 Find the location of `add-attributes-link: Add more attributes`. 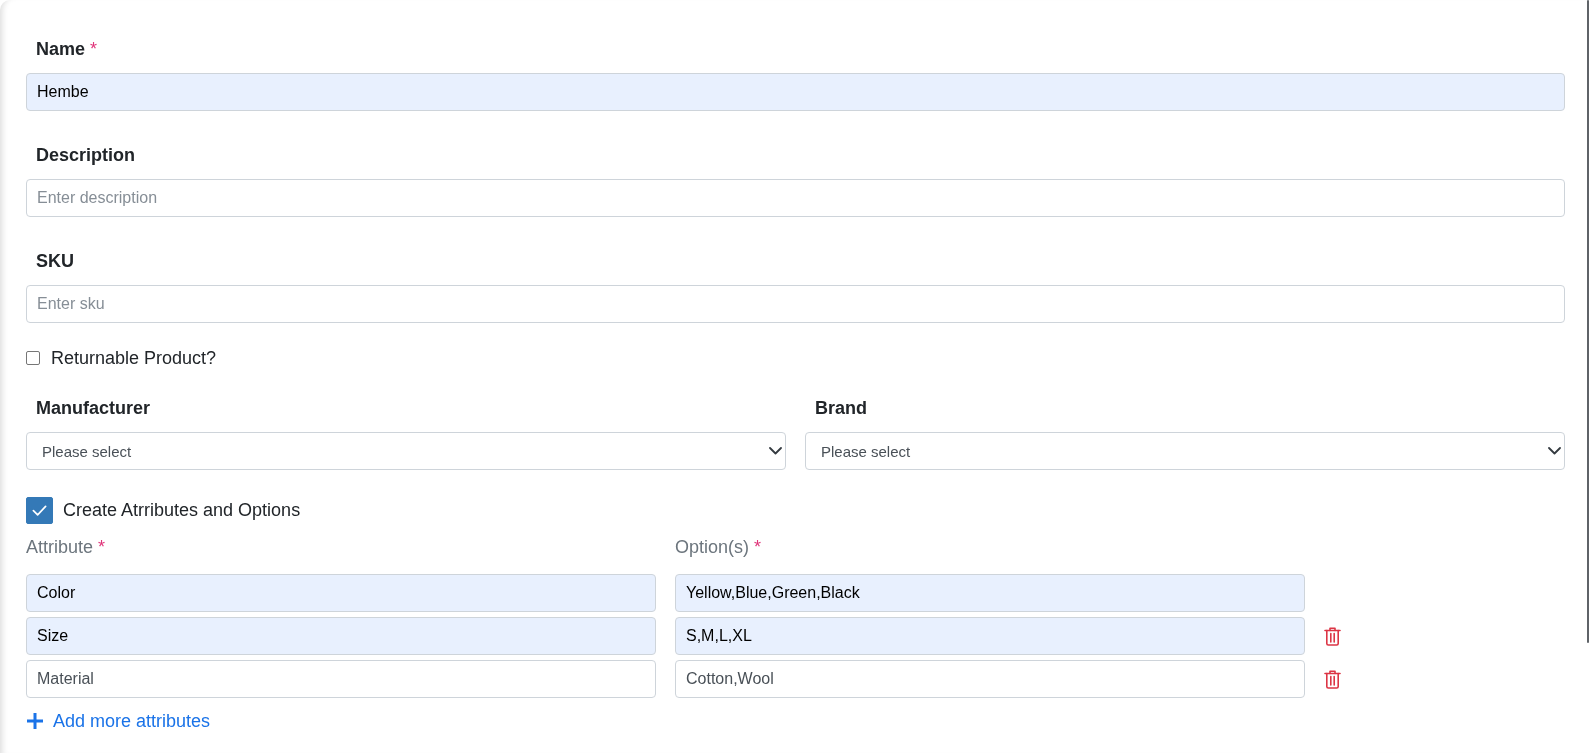

add-attributes-link: Add more attributes is located at coordinates (118, 721).